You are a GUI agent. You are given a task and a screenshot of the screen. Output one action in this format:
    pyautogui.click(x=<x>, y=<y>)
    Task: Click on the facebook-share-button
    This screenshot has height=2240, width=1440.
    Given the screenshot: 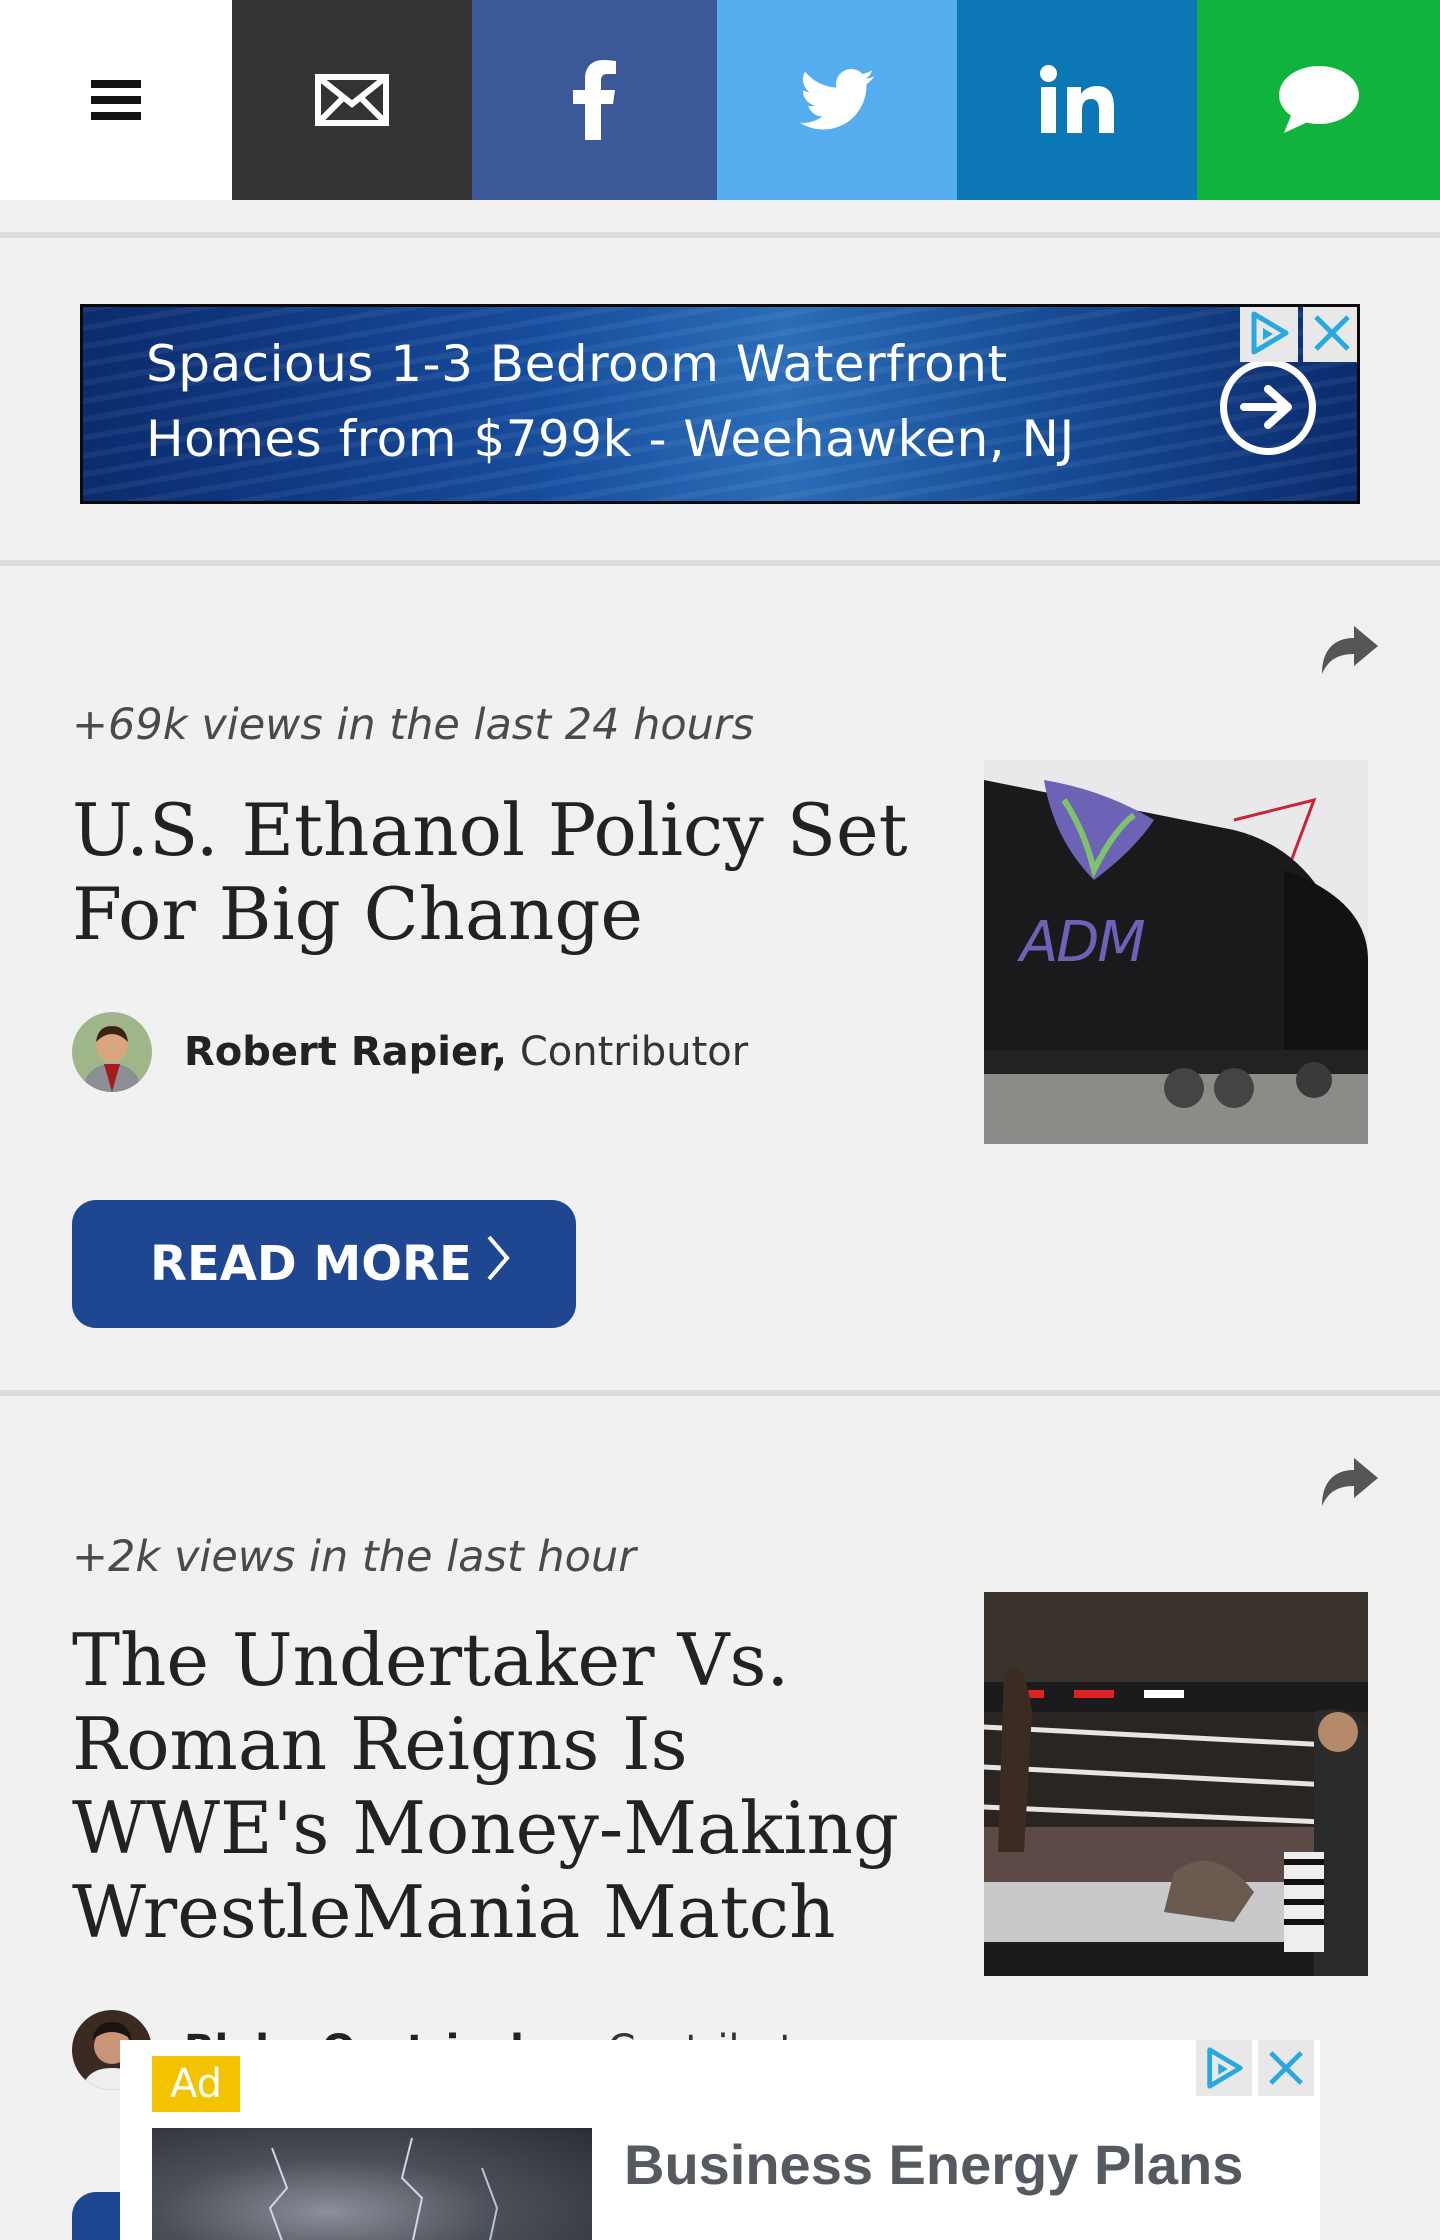 What is the action you would take?
    pyautogui.click(x=594, y=100)
    